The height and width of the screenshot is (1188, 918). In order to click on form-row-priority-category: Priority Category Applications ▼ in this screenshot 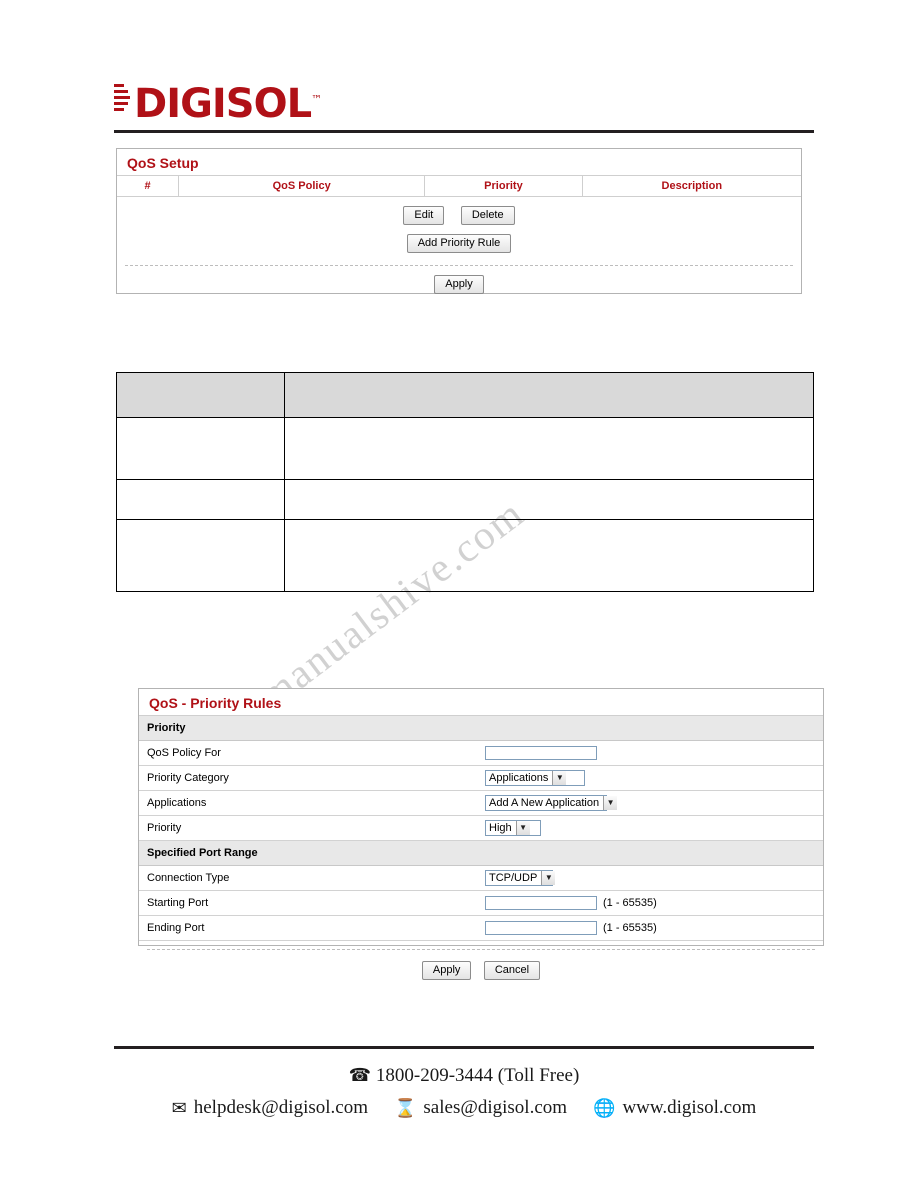, I will do `click(481, 778)`.